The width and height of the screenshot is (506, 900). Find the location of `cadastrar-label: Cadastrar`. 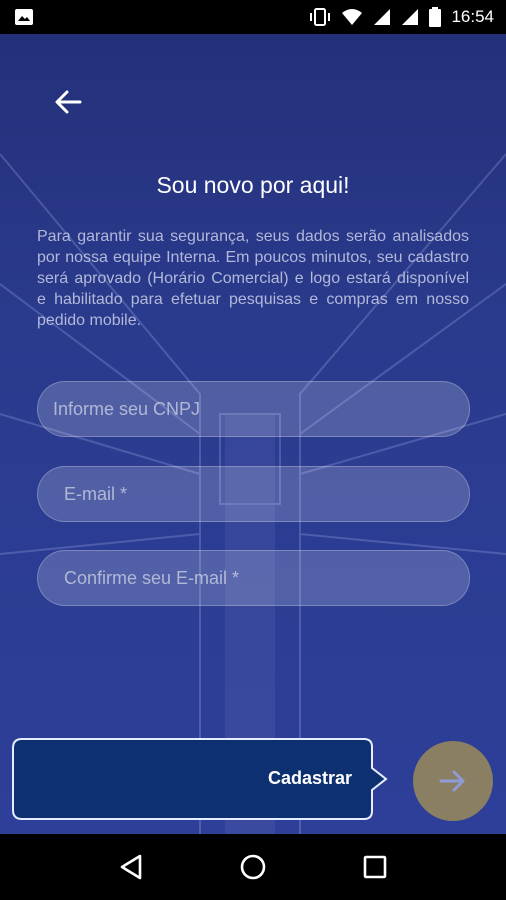

cadastrar-label: Cadastrar is located at coordinates (309, 778).